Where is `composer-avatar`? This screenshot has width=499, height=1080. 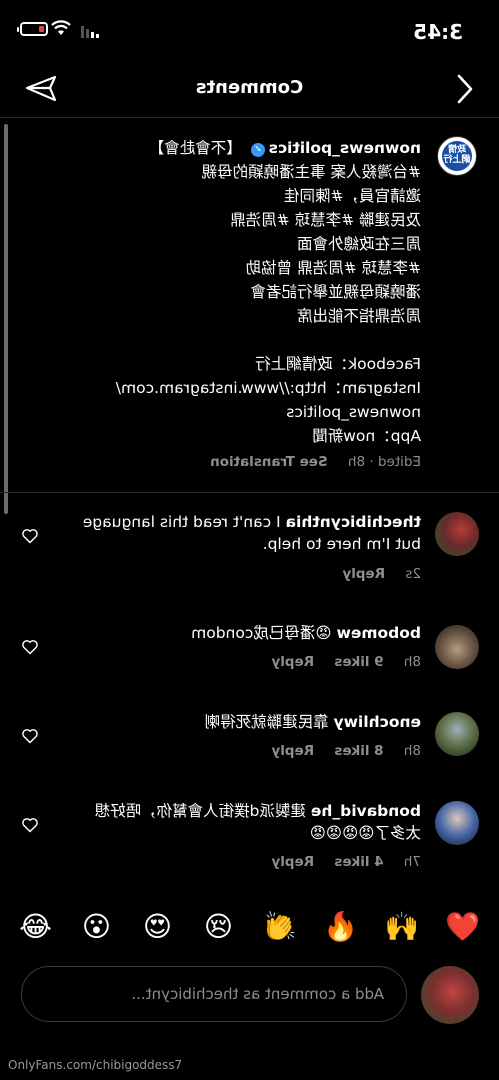 composer-avatar is located at coordinates (450, 995).